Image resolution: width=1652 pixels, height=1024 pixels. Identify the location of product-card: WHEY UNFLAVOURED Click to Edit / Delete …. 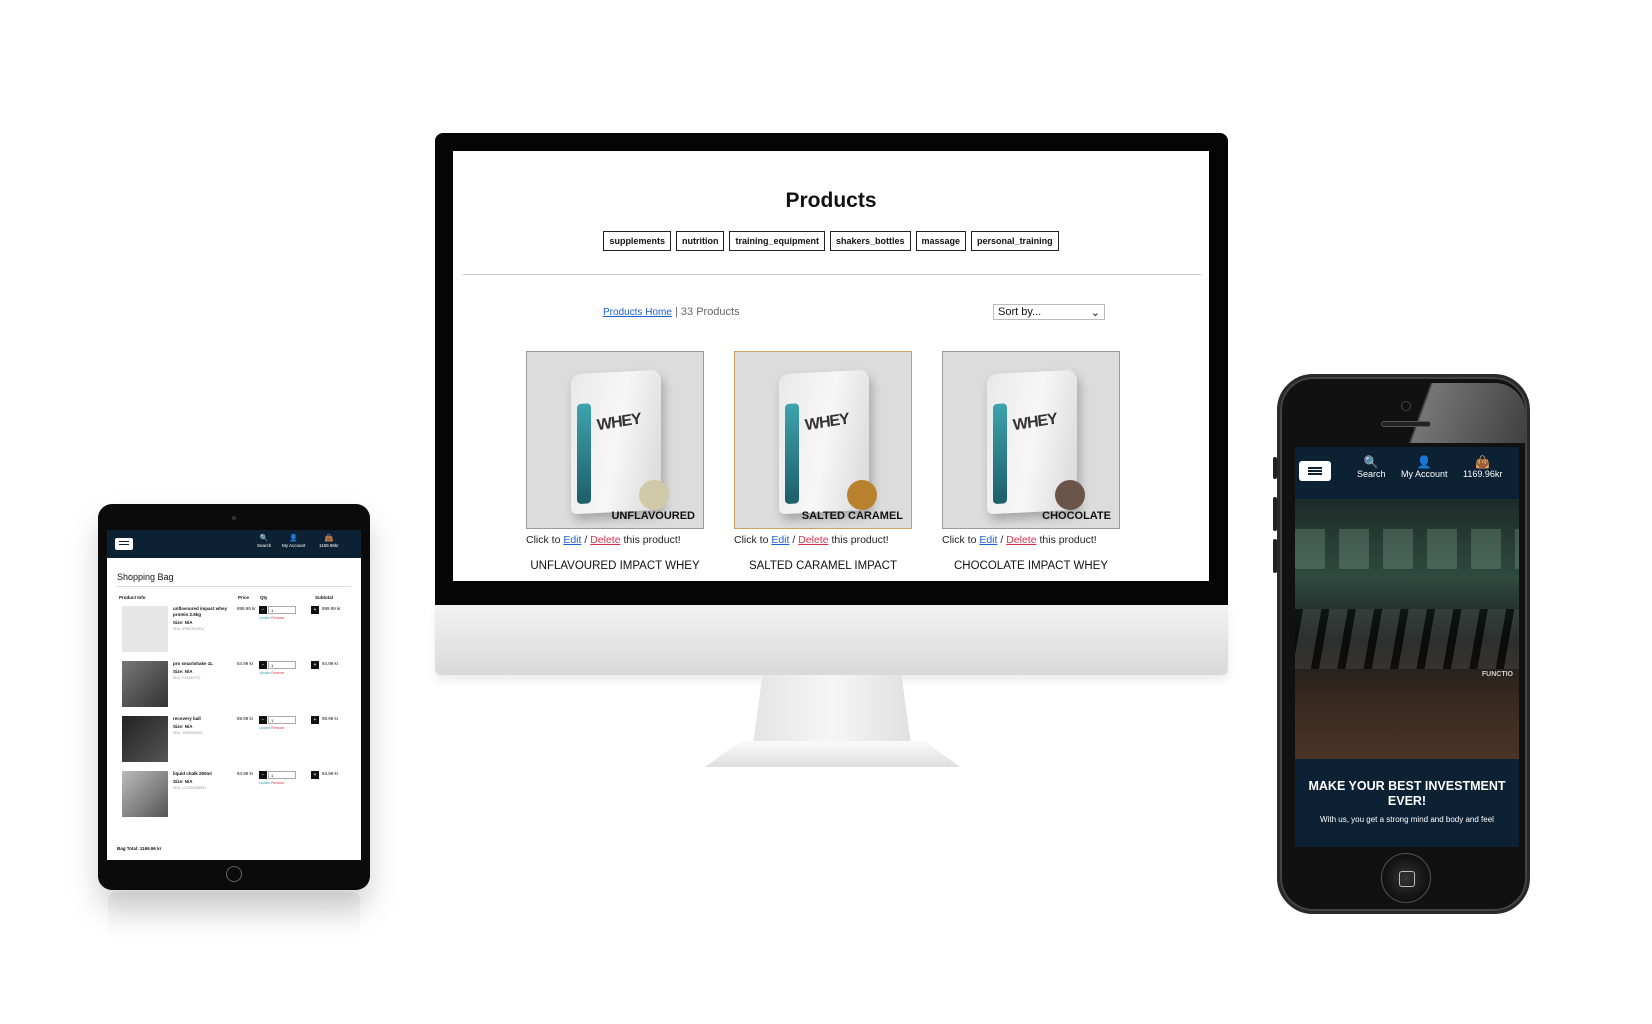
(615, 461).